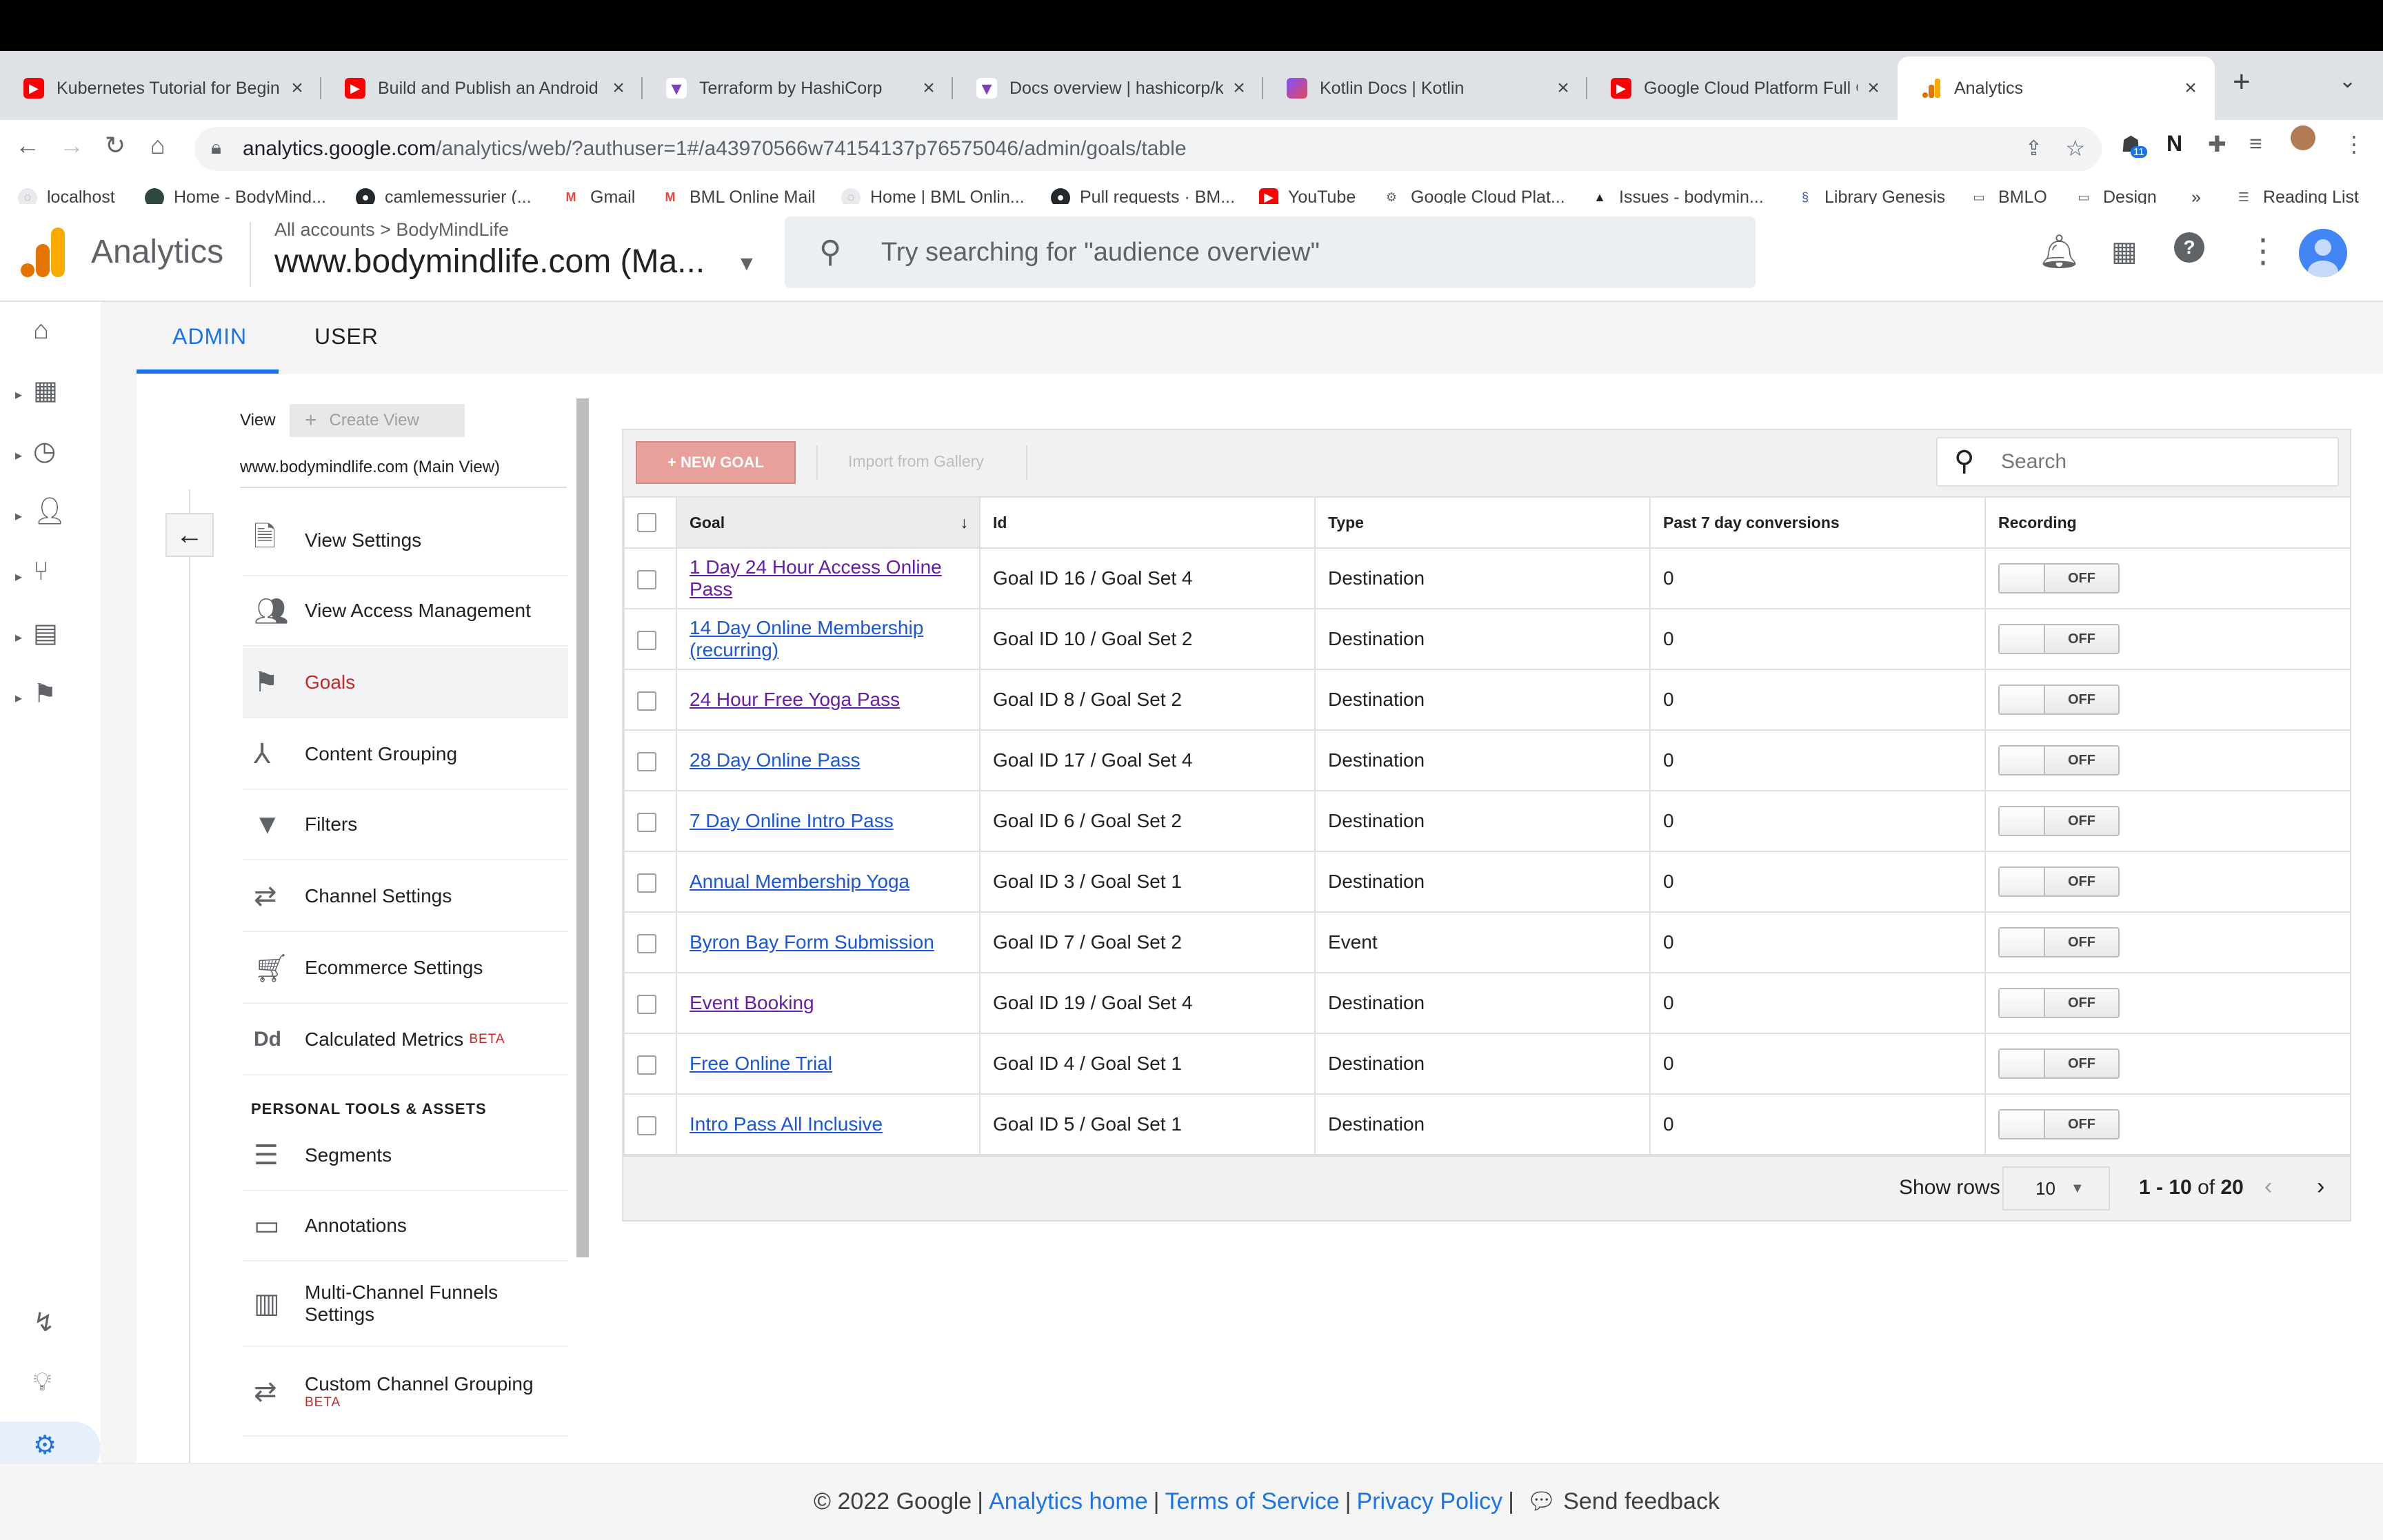  What do you see at coordinates (828, 523) in the screenshot?
I see `column-header-goal: Goal ↓` at bounding box center [828, 523].